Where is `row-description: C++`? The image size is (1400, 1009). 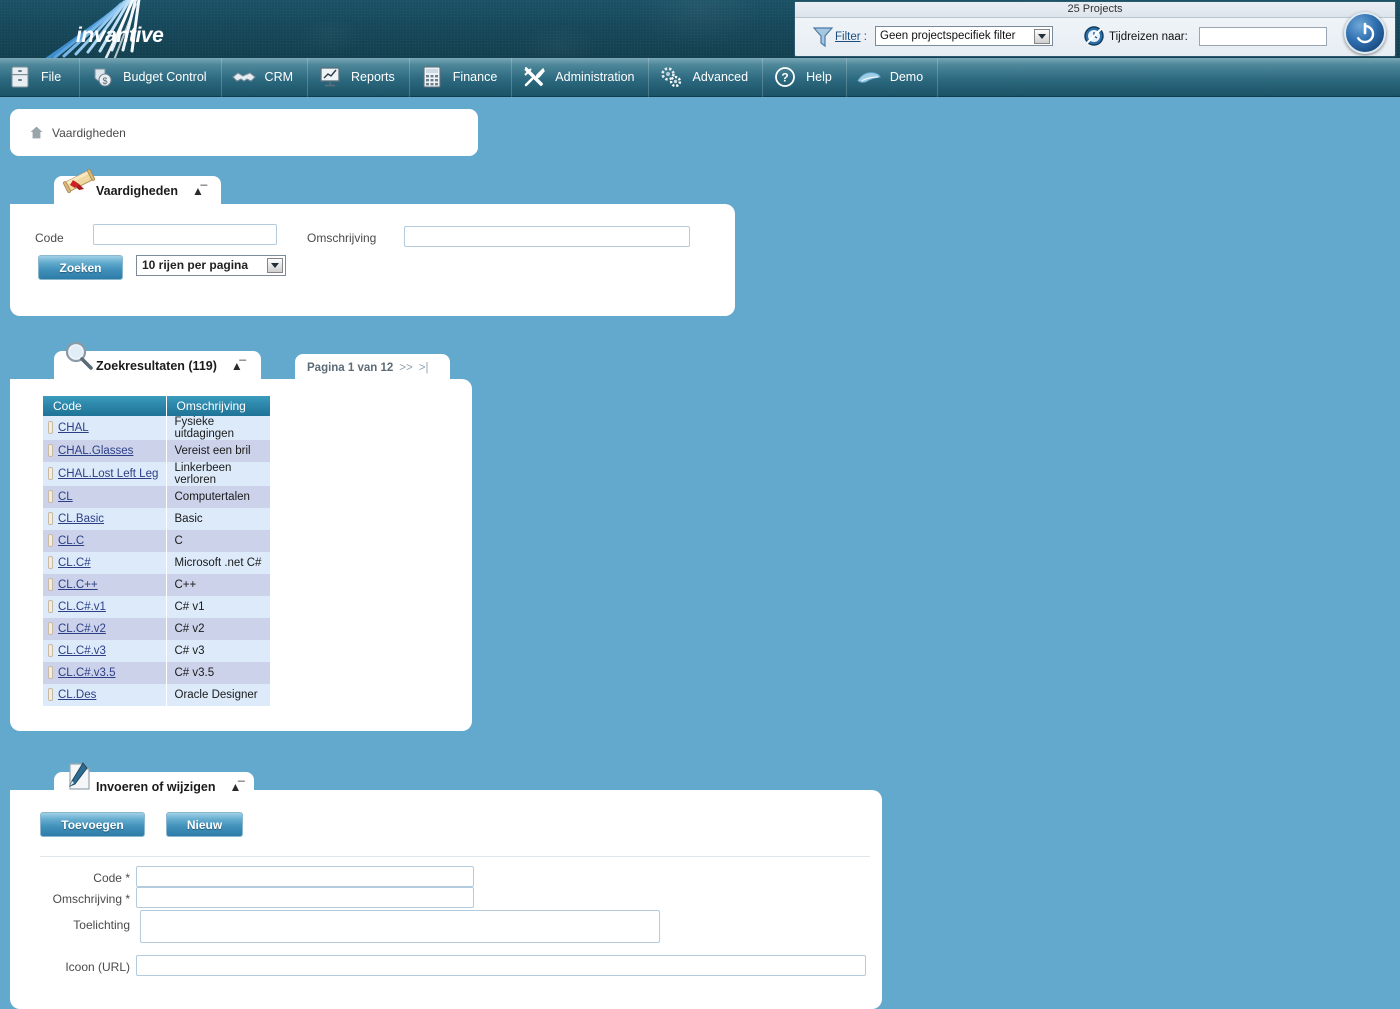
row-description: C++ is located at coordinates (218, 585).